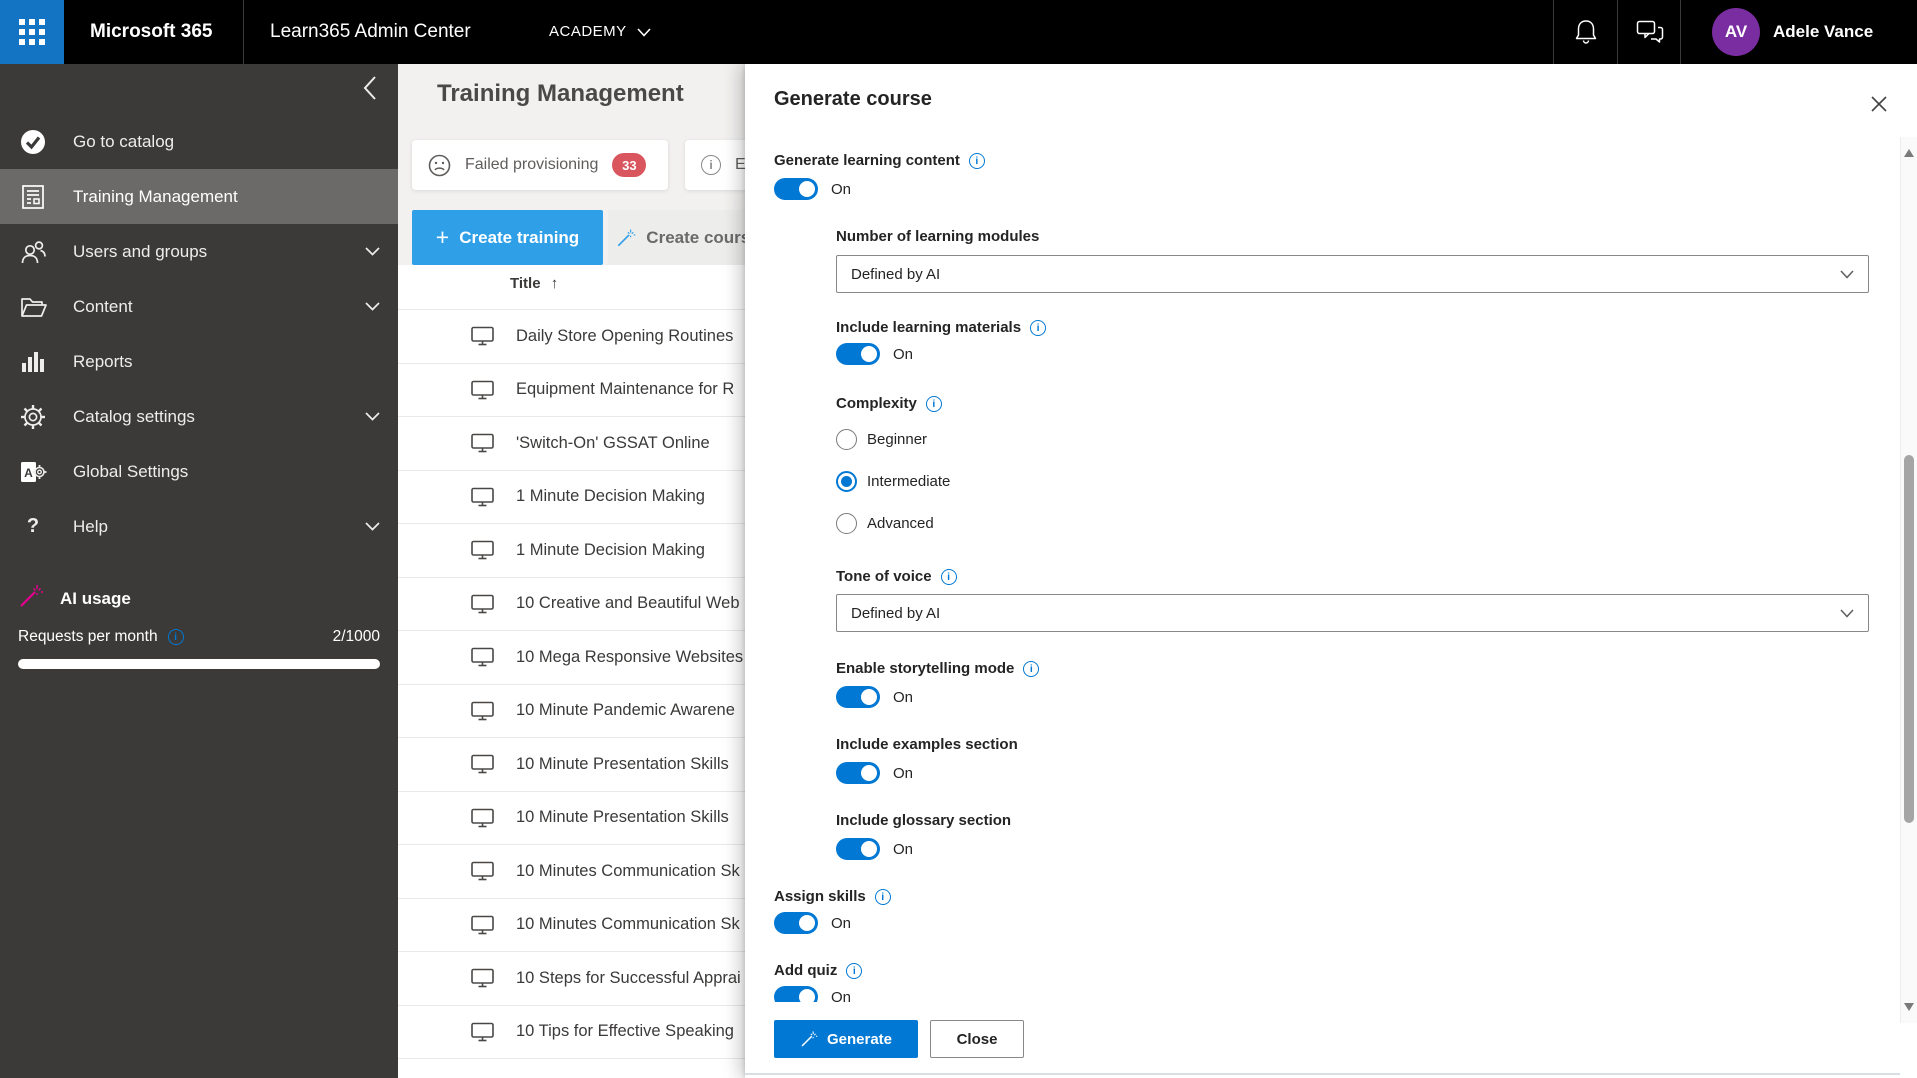 Image resolution: width=1917 pixels, height=1078 pixels. What do you see at coordinates (532, 164) in the screenshot?
I see `filter-card-label: Failed provisioning` at bounding box center [532, 164].